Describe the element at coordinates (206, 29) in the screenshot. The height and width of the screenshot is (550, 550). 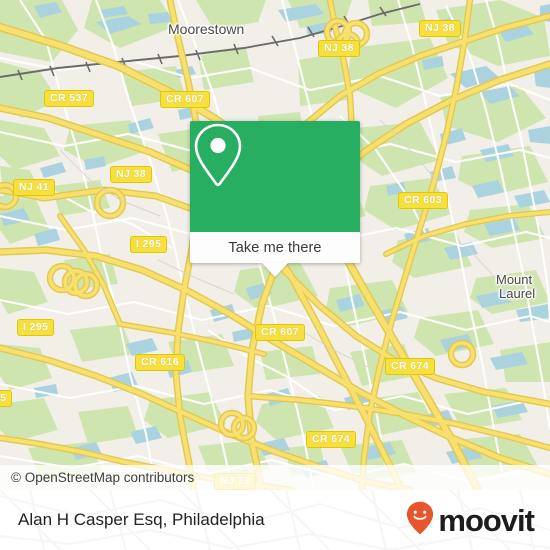
I see `place-label-moorestown: Moorestown` at that location.